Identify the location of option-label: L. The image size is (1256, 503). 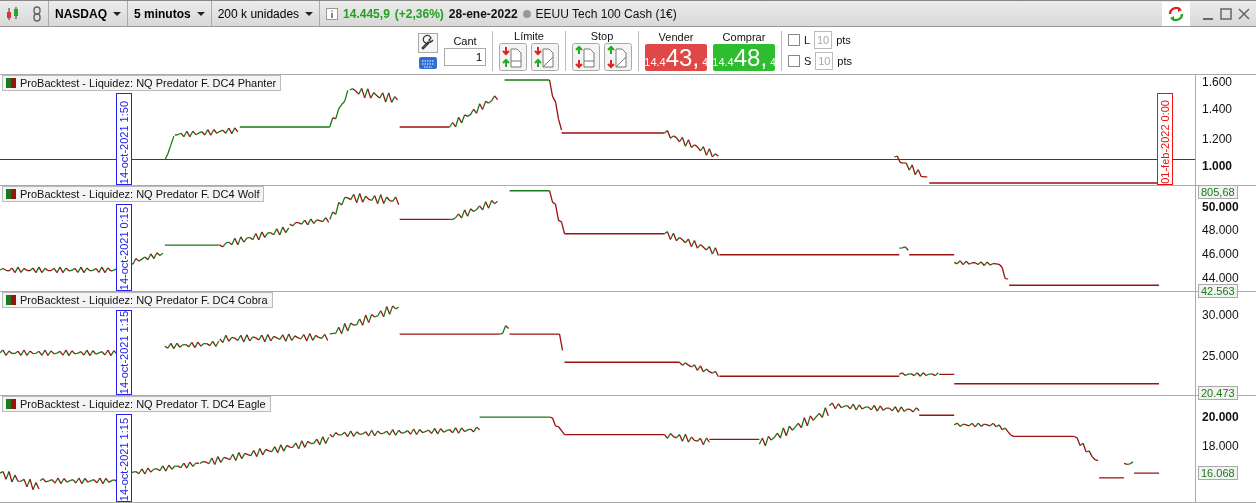
(807, 40).